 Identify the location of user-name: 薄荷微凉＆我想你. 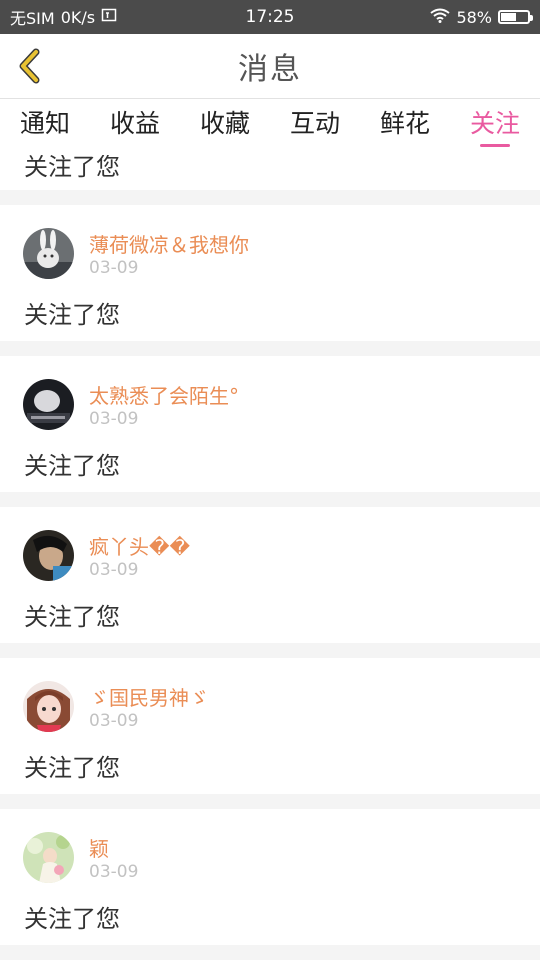
(169, 243).